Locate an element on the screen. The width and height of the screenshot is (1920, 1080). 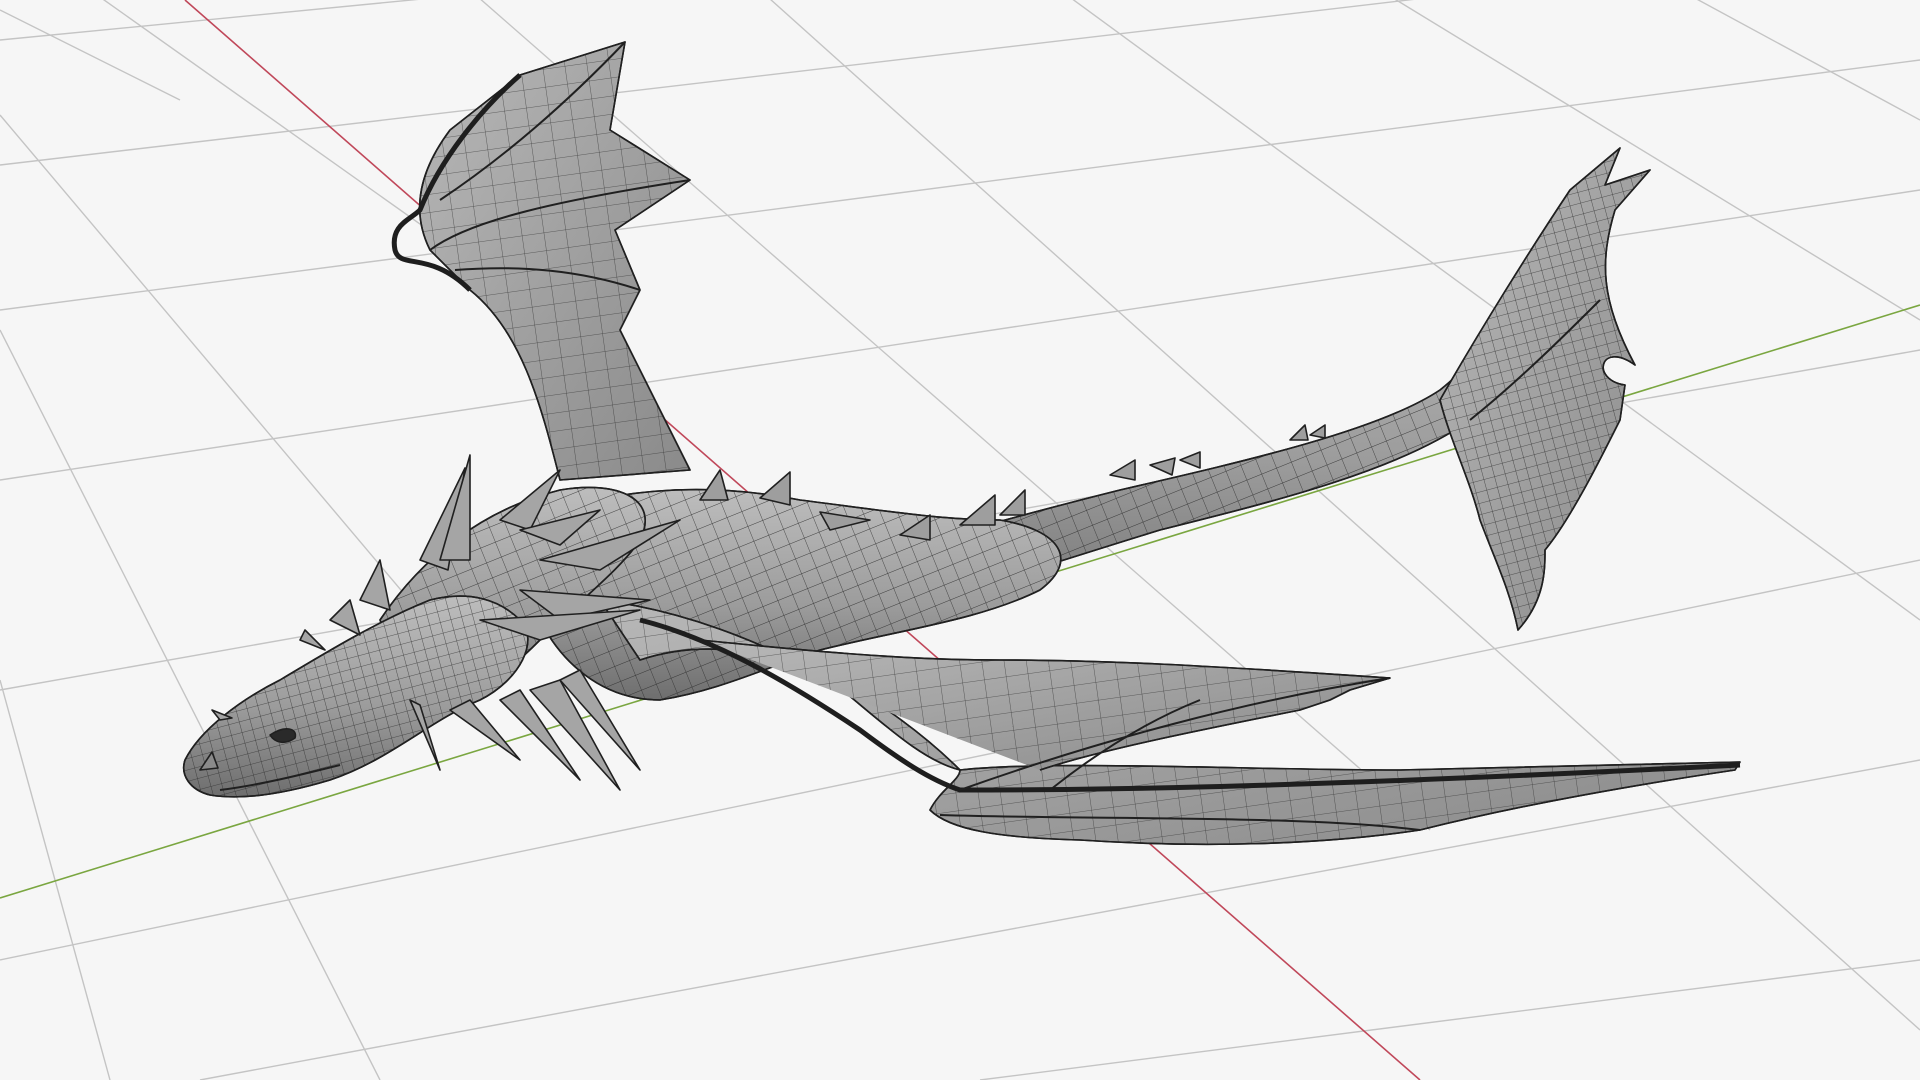
tail-fin is located at coordinates (1545, 389).